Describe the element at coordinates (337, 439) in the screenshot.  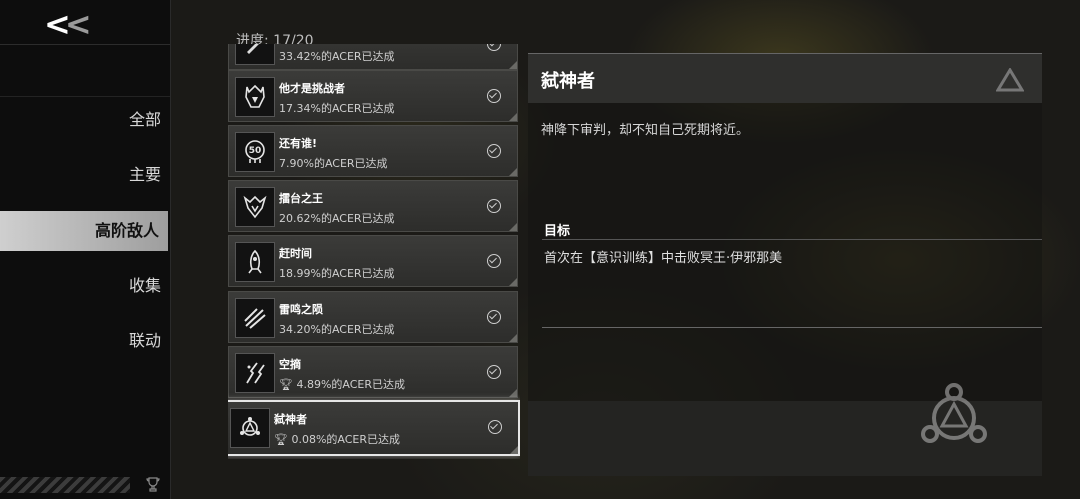
I see `achievement-percent: 🏆︎ 0.08%的ACER已达成` at that location.